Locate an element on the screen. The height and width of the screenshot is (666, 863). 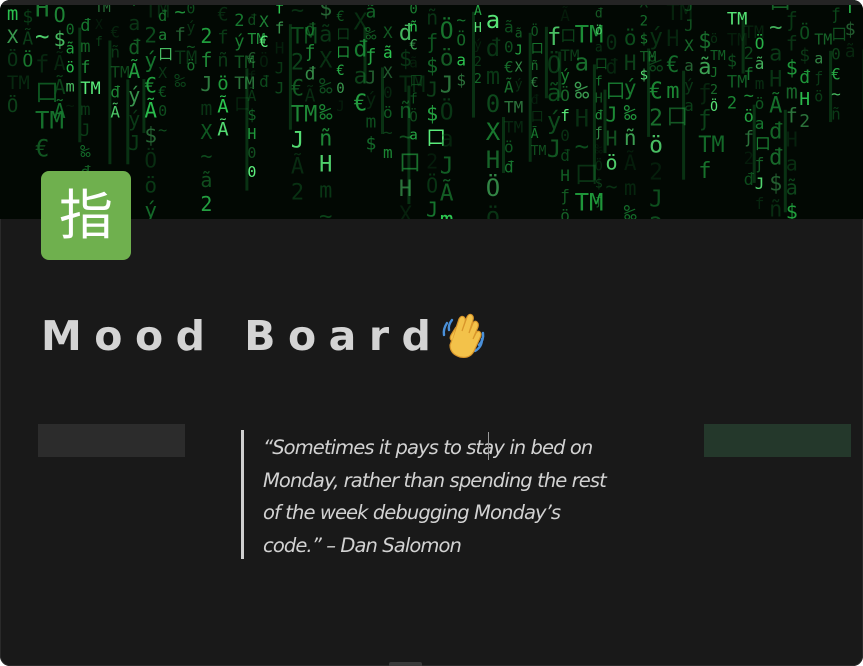
left-callout-block is located at coordinates (111, 440).